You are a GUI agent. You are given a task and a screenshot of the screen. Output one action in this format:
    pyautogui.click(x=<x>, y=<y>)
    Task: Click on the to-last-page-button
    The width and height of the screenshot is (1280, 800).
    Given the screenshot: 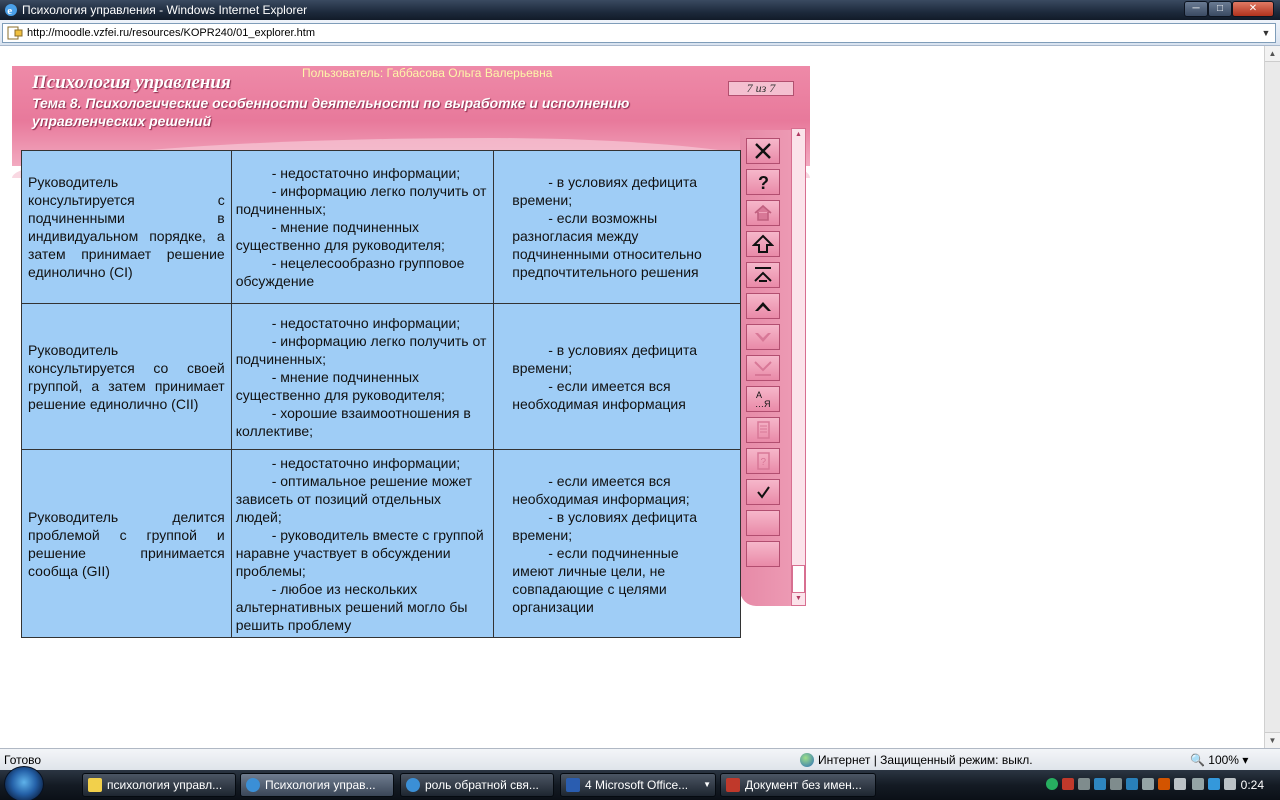 What is the action you would take?
    pyautogui.click(x=763, y=368)
    